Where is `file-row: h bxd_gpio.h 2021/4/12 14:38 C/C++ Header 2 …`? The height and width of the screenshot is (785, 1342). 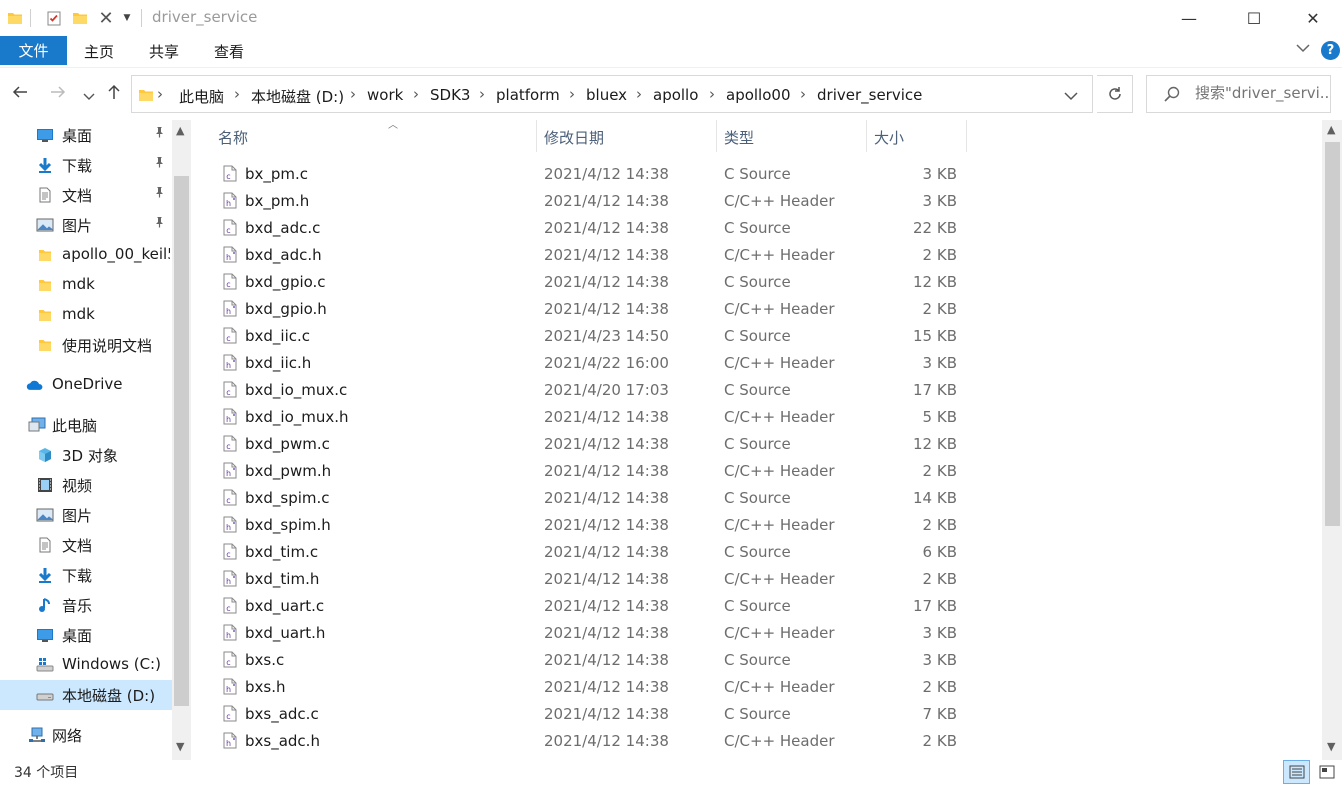 file-row: h bxd_gpio.h 2021/4/12 14:38 C/C++ Header 2 … is located at coordinates (596, 309).